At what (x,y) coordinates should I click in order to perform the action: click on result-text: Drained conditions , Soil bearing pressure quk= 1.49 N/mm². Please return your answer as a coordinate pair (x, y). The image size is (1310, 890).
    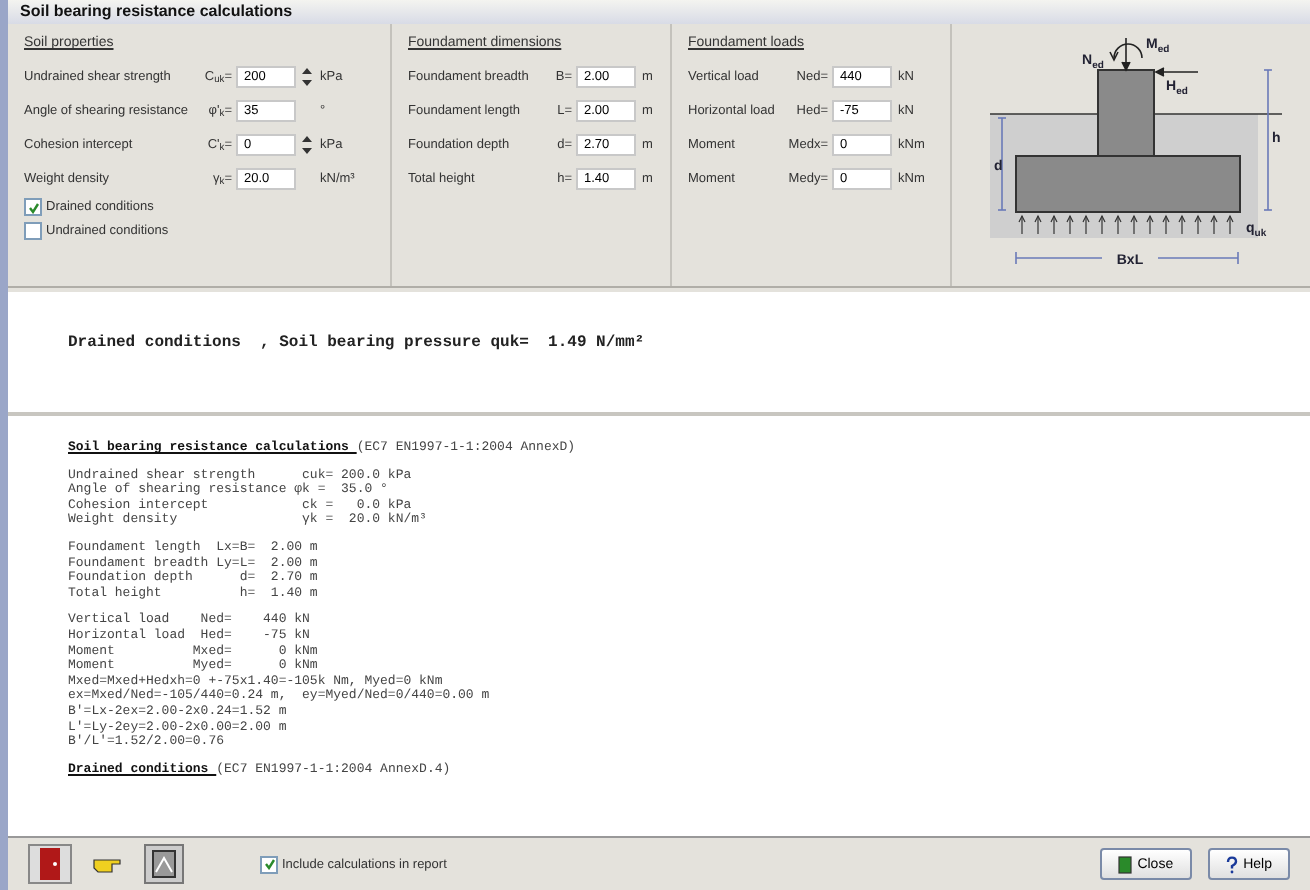
    Looking at the image, I should click on (356, 343).